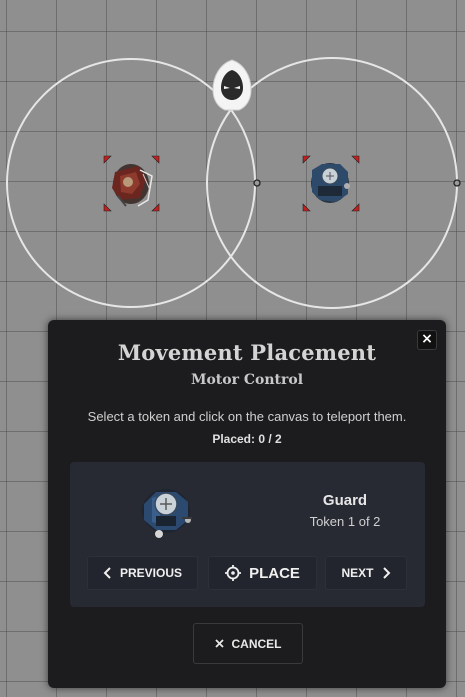 This screenshot has height=697, width=465. Describe the element at coordinates (330, 183) in the screenshot. I see `guard-token` at that location.